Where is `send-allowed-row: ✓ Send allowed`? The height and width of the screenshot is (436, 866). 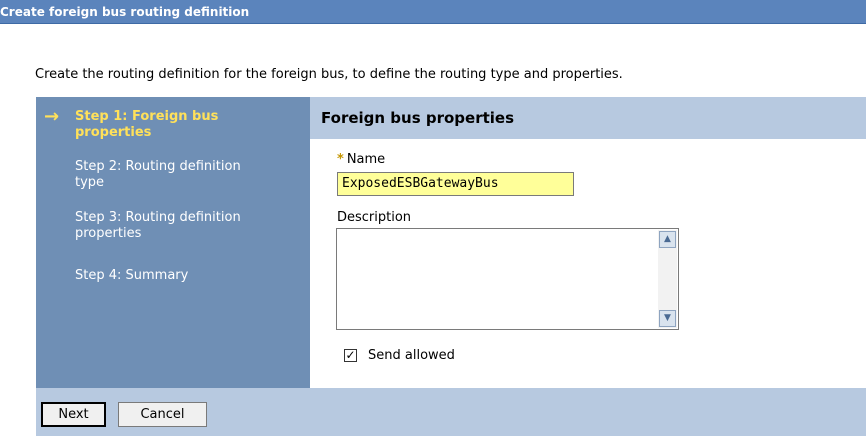
send-allowed-row: ✓ Send allowed is located at coordinates (399, 355).